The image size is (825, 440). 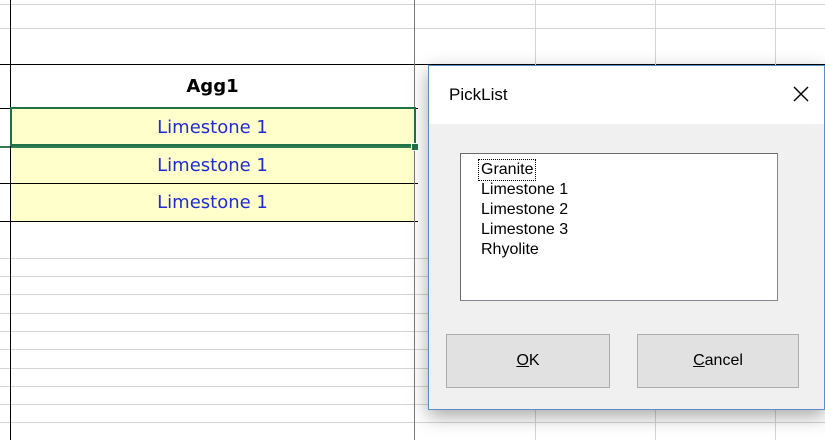 I want to click on list-item-limestone-2: Limestone 2, so click(x=524, y=210).